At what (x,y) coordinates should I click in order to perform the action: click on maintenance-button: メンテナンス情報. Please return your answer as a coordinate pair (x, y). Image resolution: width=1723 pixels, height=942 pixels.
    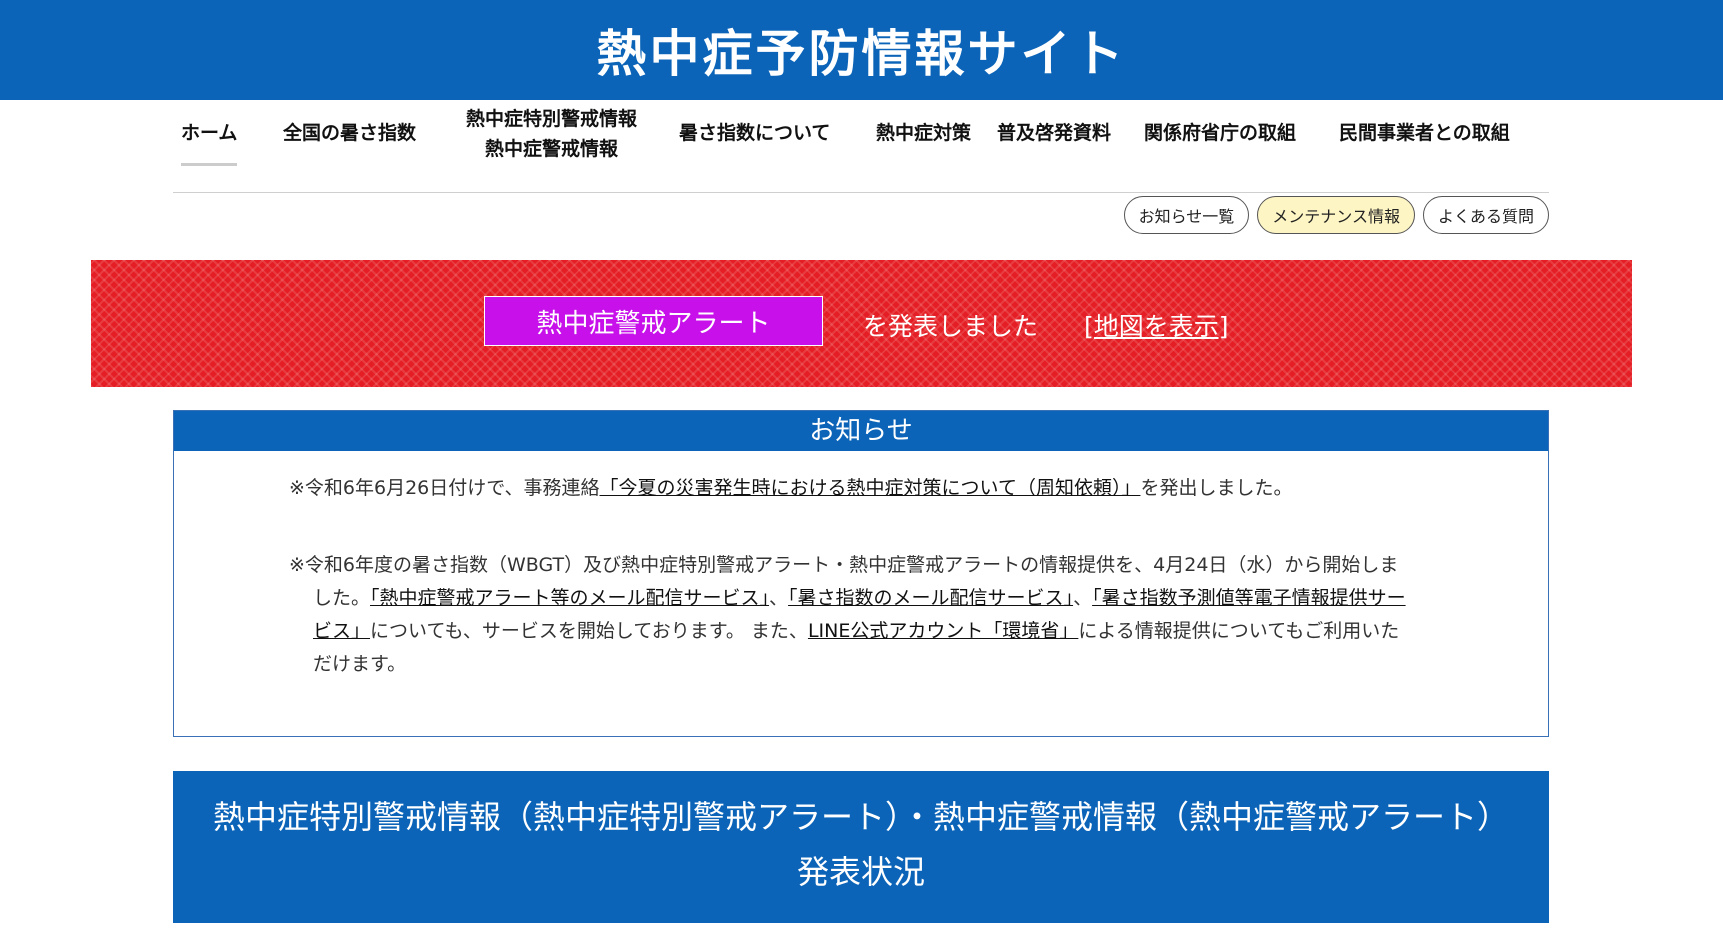
    Looking at the image, I should click on (1336, 215).